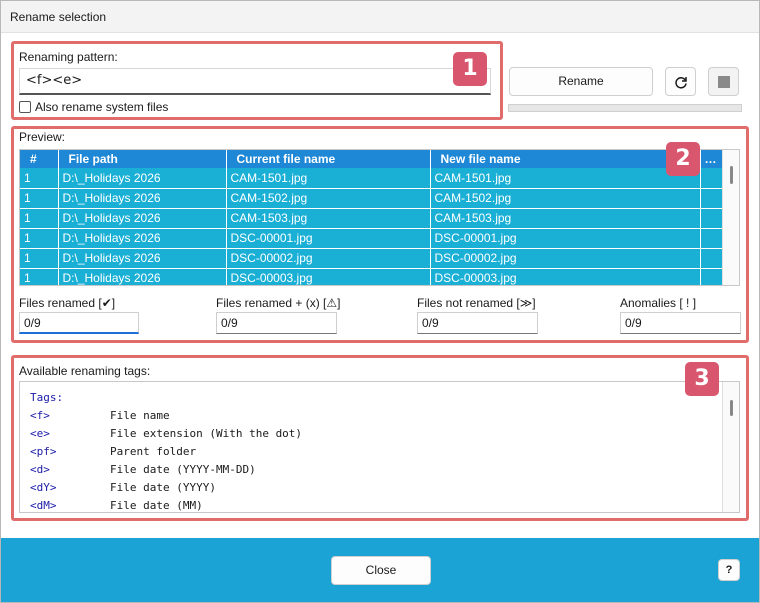 The width and height of the screenshot is (760, 603). I want to click on refresh-button, so click(680, 81).